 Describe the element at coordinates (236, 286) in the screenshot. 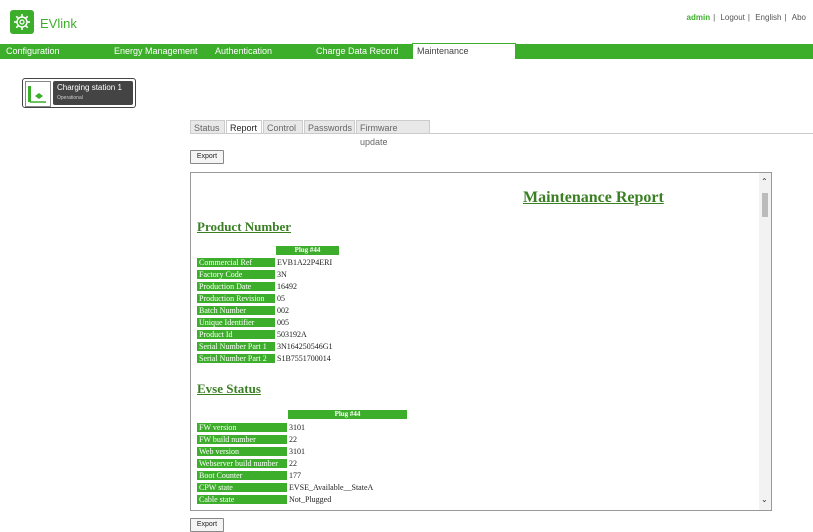

I see `row-key: Production Date` at that location.